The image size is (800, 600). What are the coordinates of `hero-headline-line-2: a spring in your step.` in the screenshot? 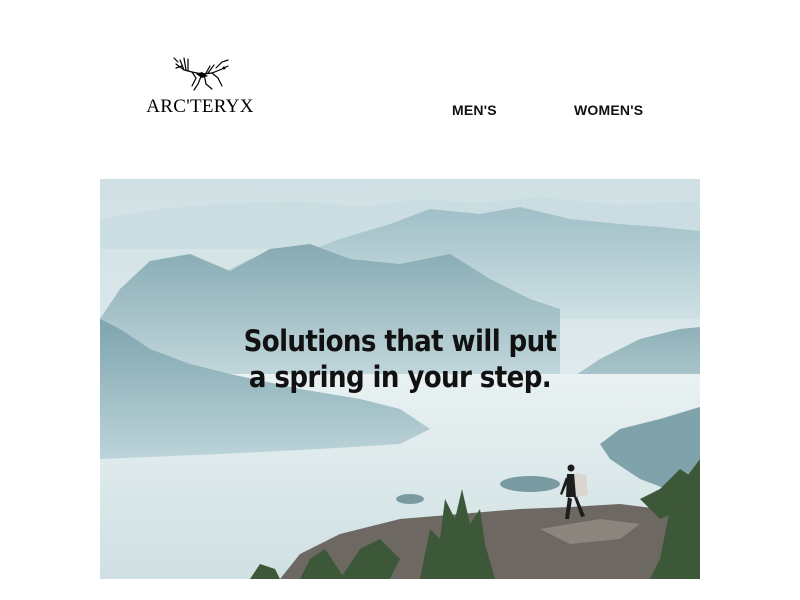 It's located at (400, 377).